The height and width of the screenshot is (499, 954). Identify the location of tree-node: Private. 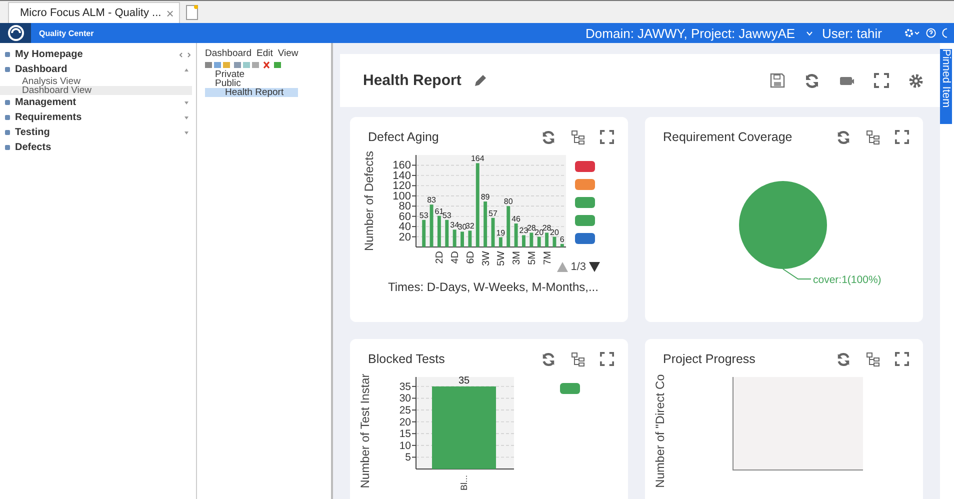
(227, 74).